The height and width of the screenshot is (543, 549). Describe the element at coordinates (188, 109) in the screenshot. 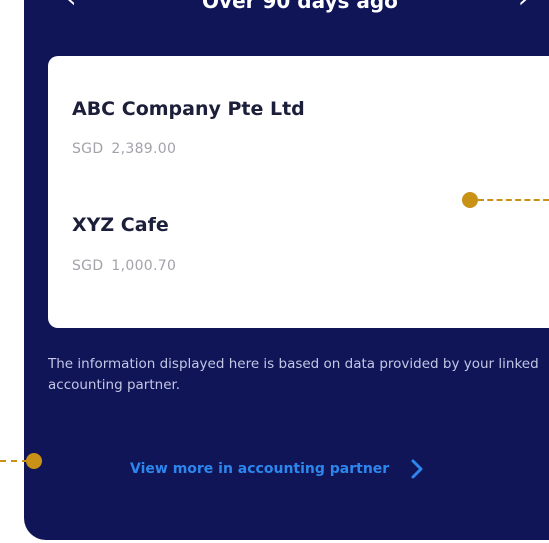

I see `entry-name: ABC Company Pte Ltd` at that location.